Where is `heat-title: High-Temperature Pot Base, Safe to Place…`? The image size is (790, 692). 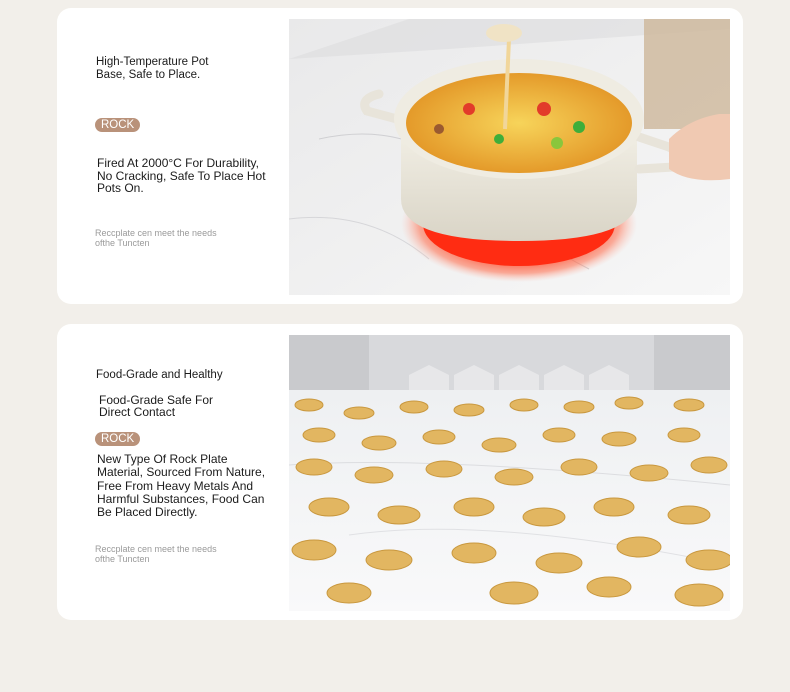
heat-title: High-Temperature Pot Base, Safe to Place… is located at coordinates (152, 68).